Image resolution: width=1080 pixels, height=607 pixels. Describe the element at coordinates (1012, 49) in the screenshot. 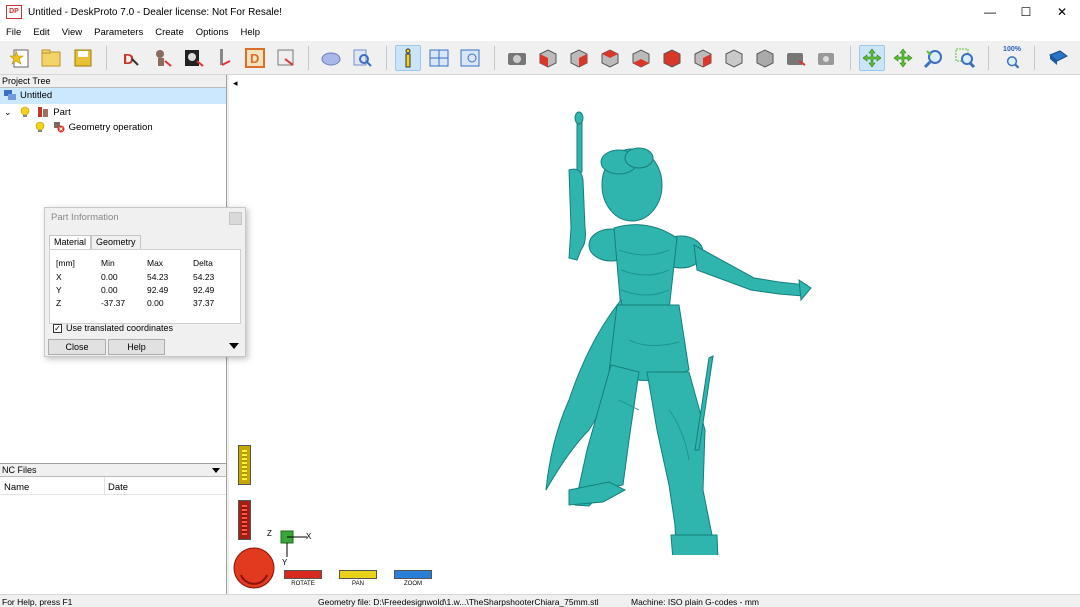

I see `zoom-100-label: 100%` at that location.